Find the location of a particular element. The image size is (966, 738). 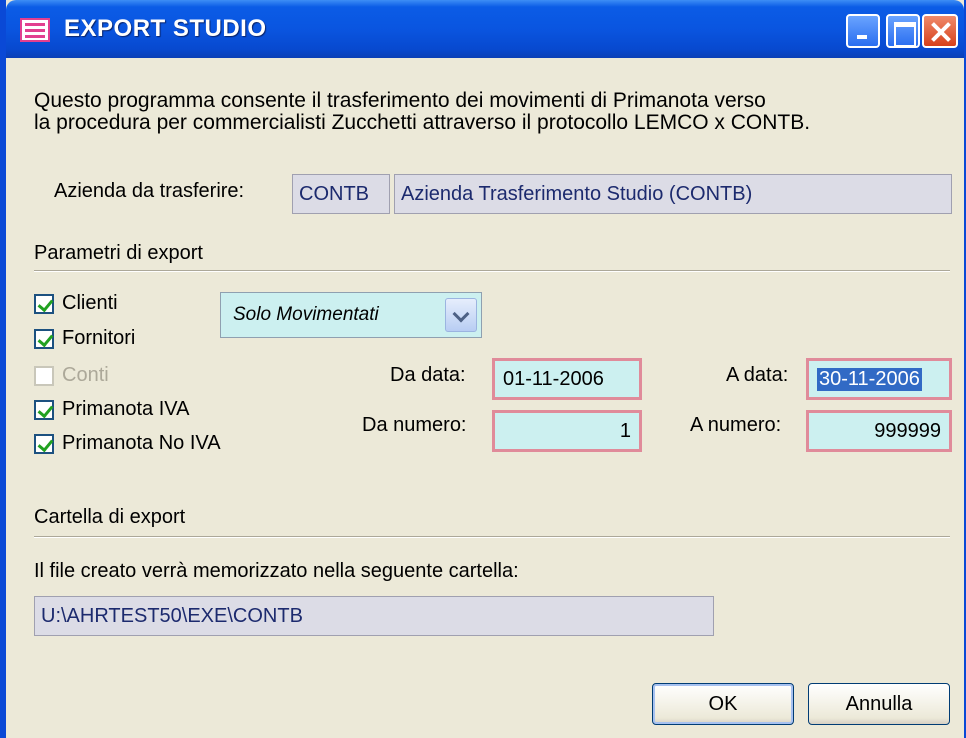

cartella-divider is located at coordinates (492, 537).